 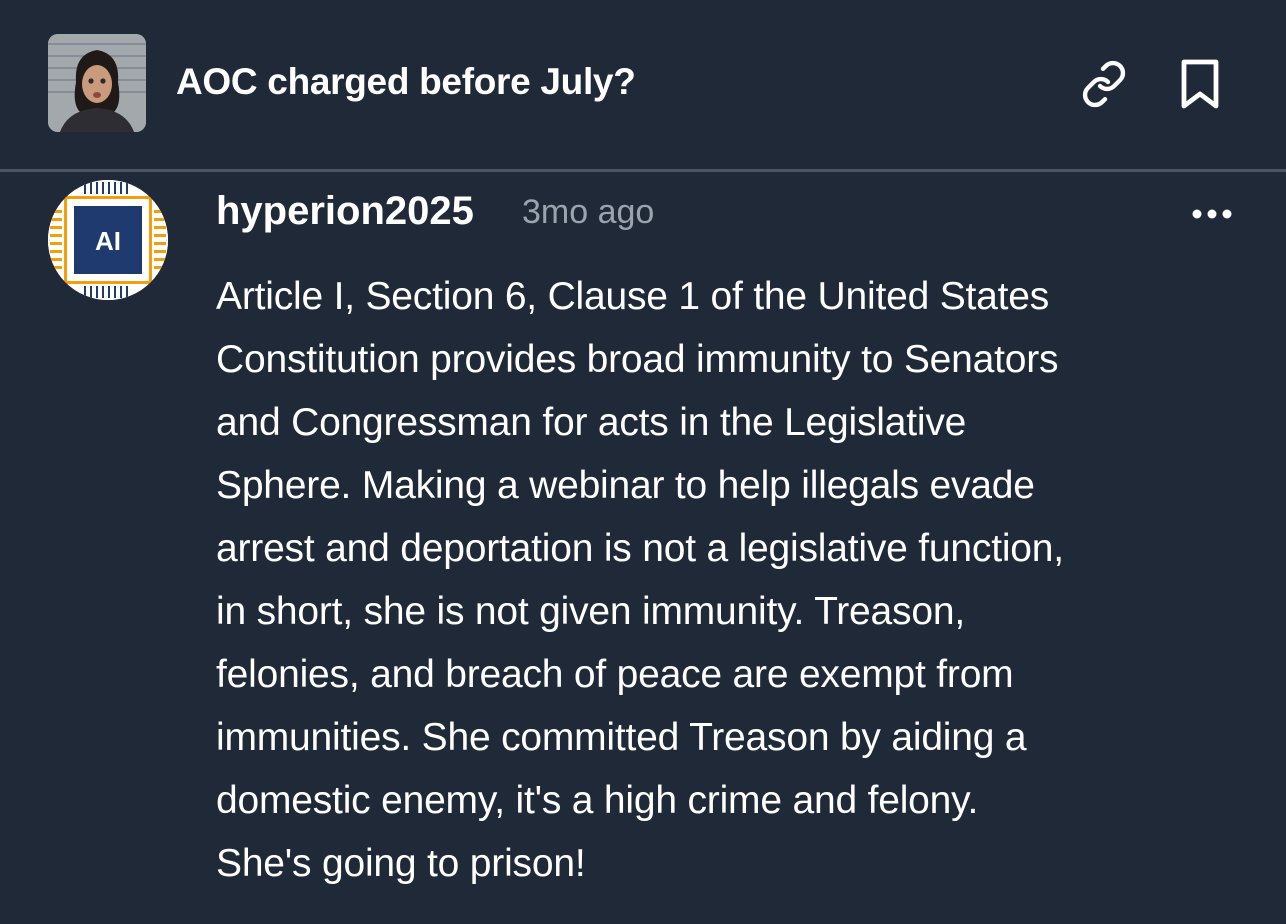 I want to click on header-divider, so click(x=643, y=170).